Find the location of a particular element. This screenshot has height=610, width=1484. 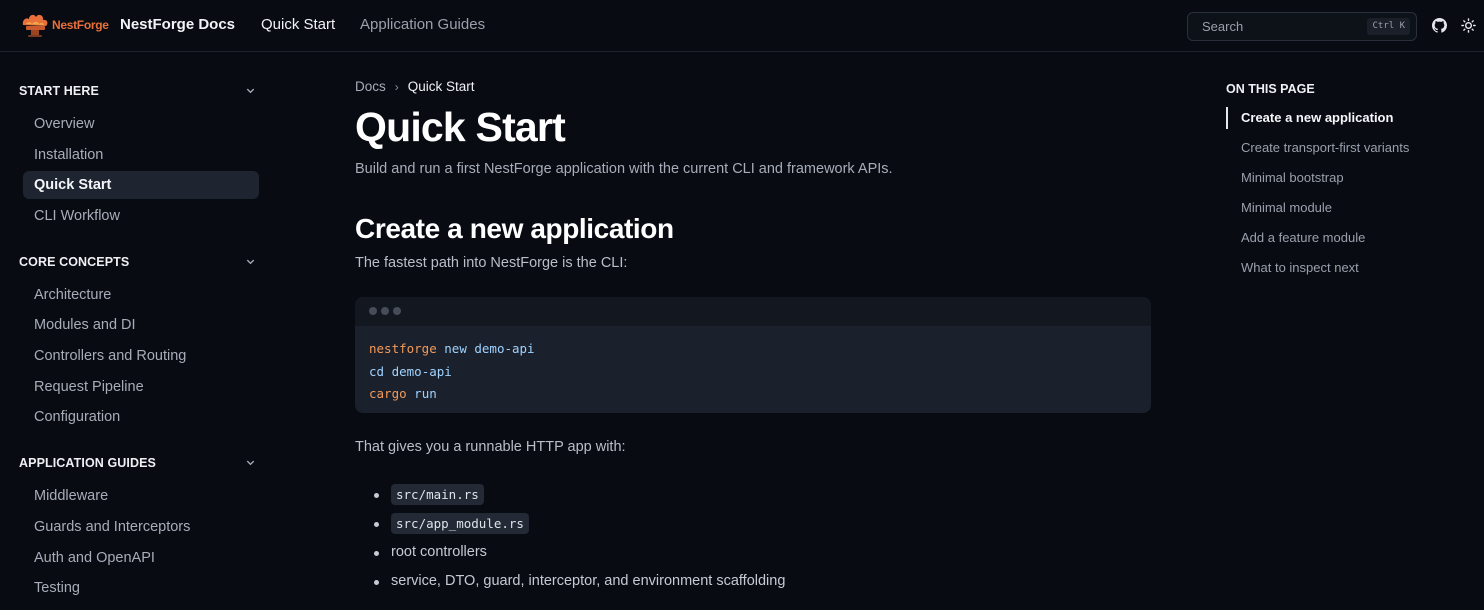

toc-title: ON THIS PAGE is located at coordinates (1270, 89).